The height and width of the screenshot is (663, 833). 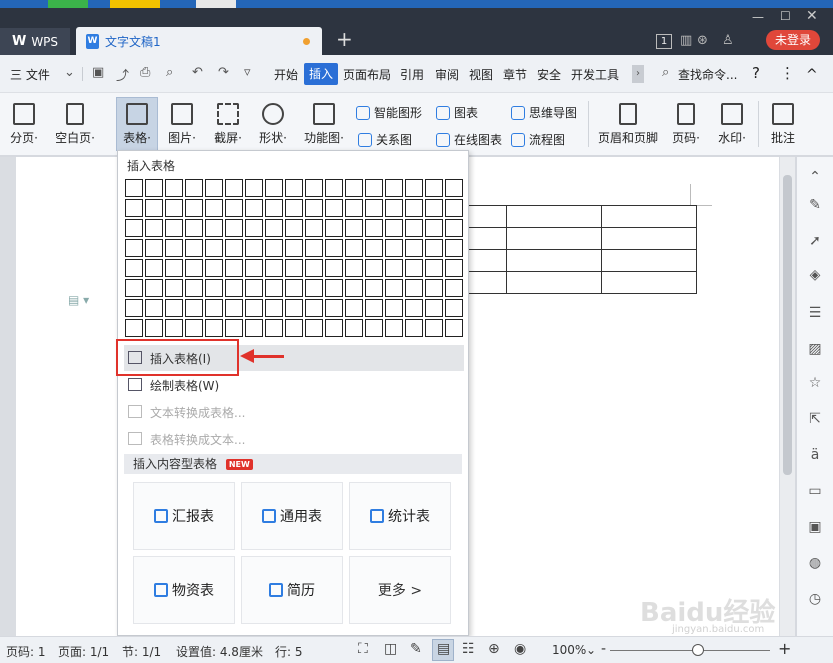 I want to click on zoom-slider-knob, so click(x=698, y=650).